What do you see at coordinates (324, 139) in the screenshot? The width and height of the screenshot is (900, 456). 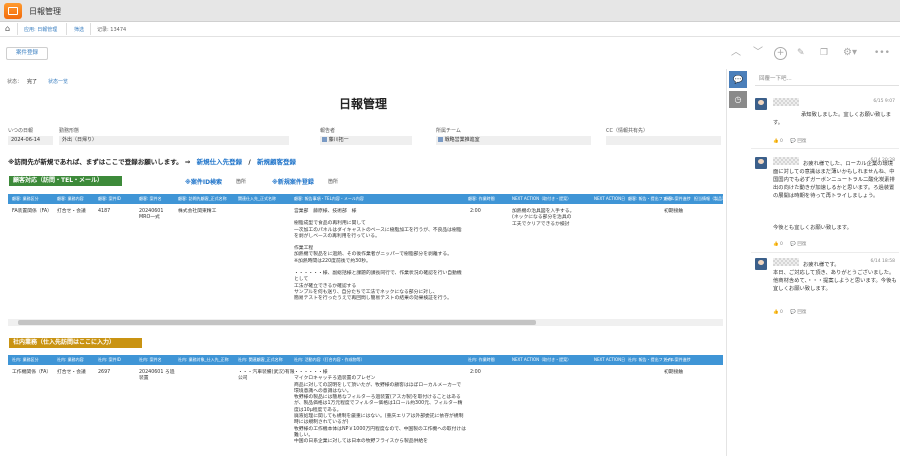 I see `user-icon` at bounding box center [324, 139].